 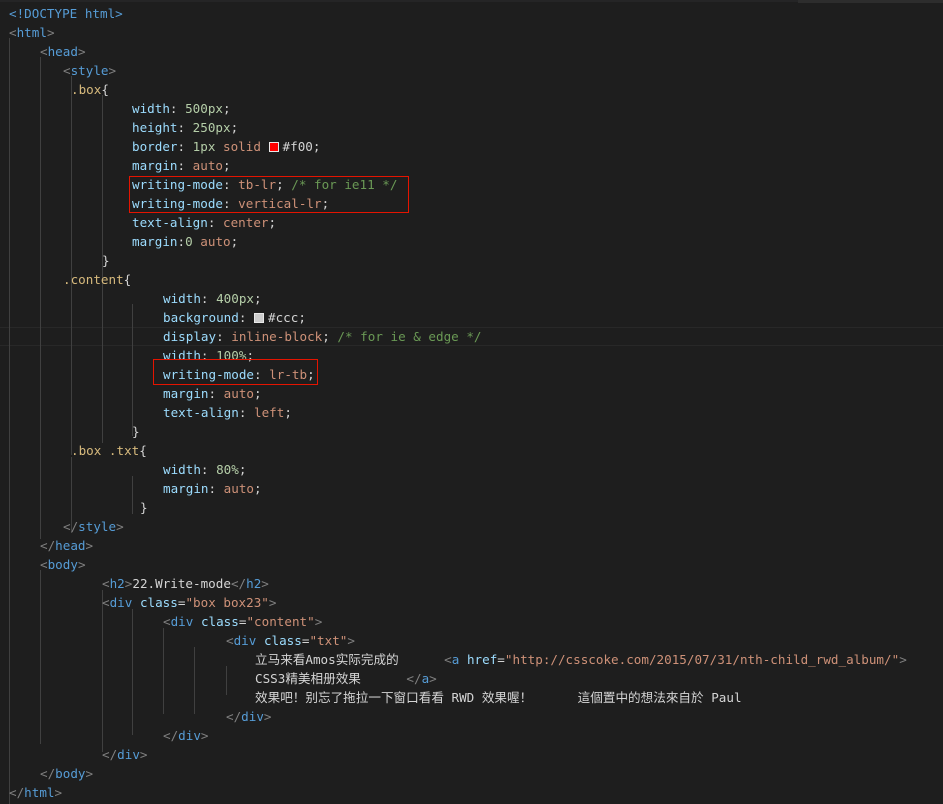 What do you see at coordinates (346, 678) in the screenshot?
I see `code-line: CSS3精美相册效果 </a>` at bounding box center [346, 678].